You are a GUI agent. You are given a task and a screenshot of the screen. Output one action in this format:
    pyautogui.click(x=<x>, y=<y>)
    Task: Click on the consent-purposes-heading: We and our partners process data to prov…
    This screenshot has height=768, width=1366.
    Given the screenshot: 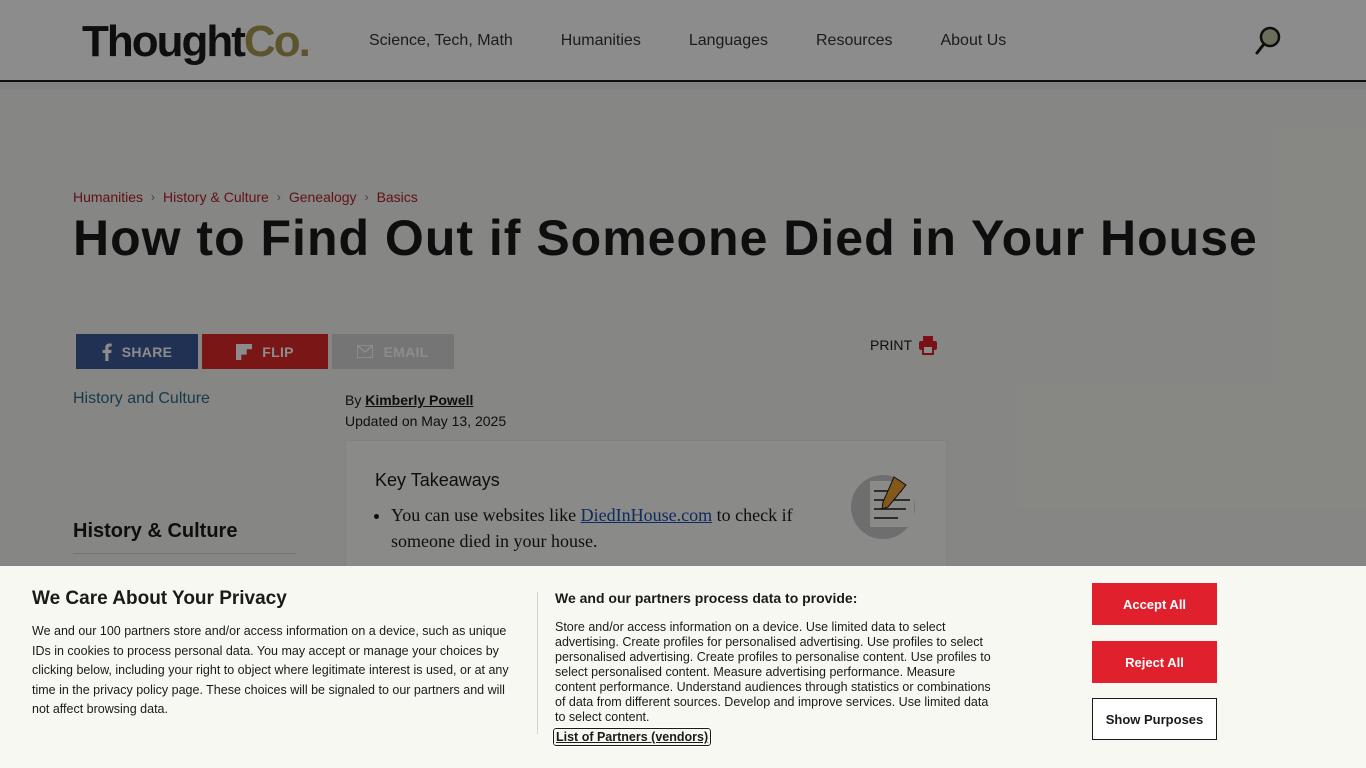 What is the action you would take?
    pyautogui.click(x=706, y=598)
    